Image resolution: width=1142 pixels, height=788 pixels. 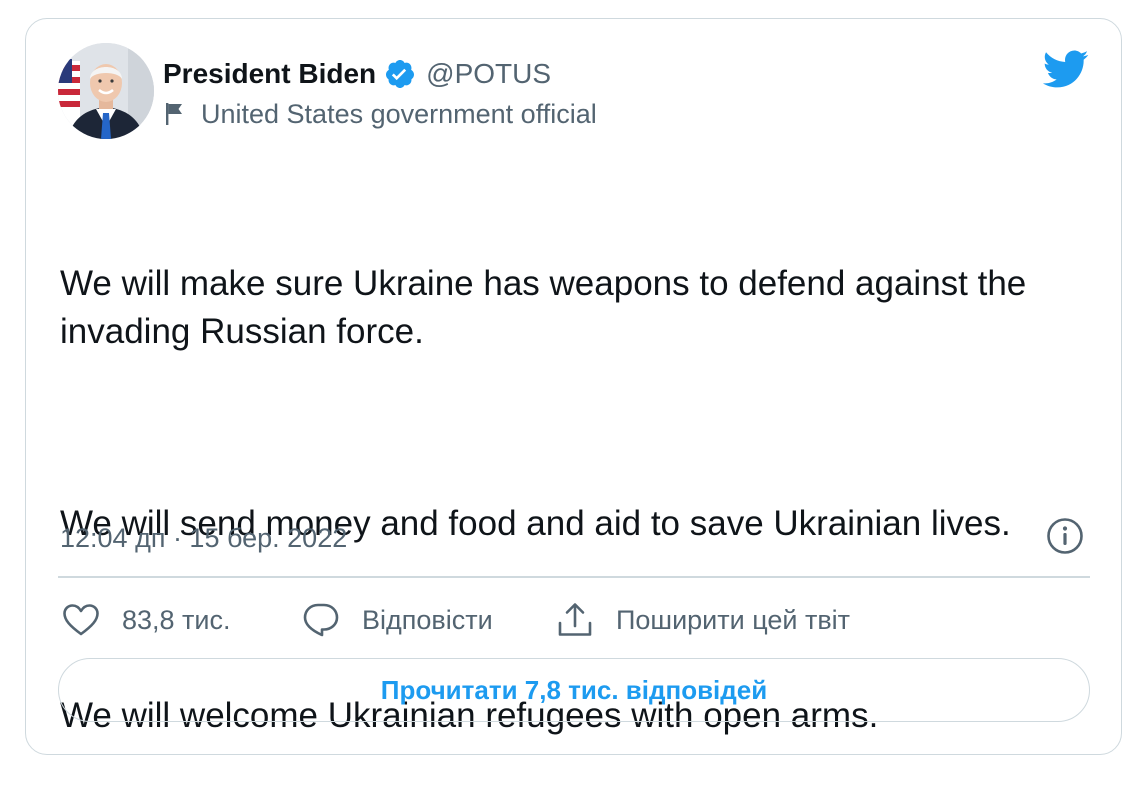 I want to click on flag-icon, so click(x=174, y=114).